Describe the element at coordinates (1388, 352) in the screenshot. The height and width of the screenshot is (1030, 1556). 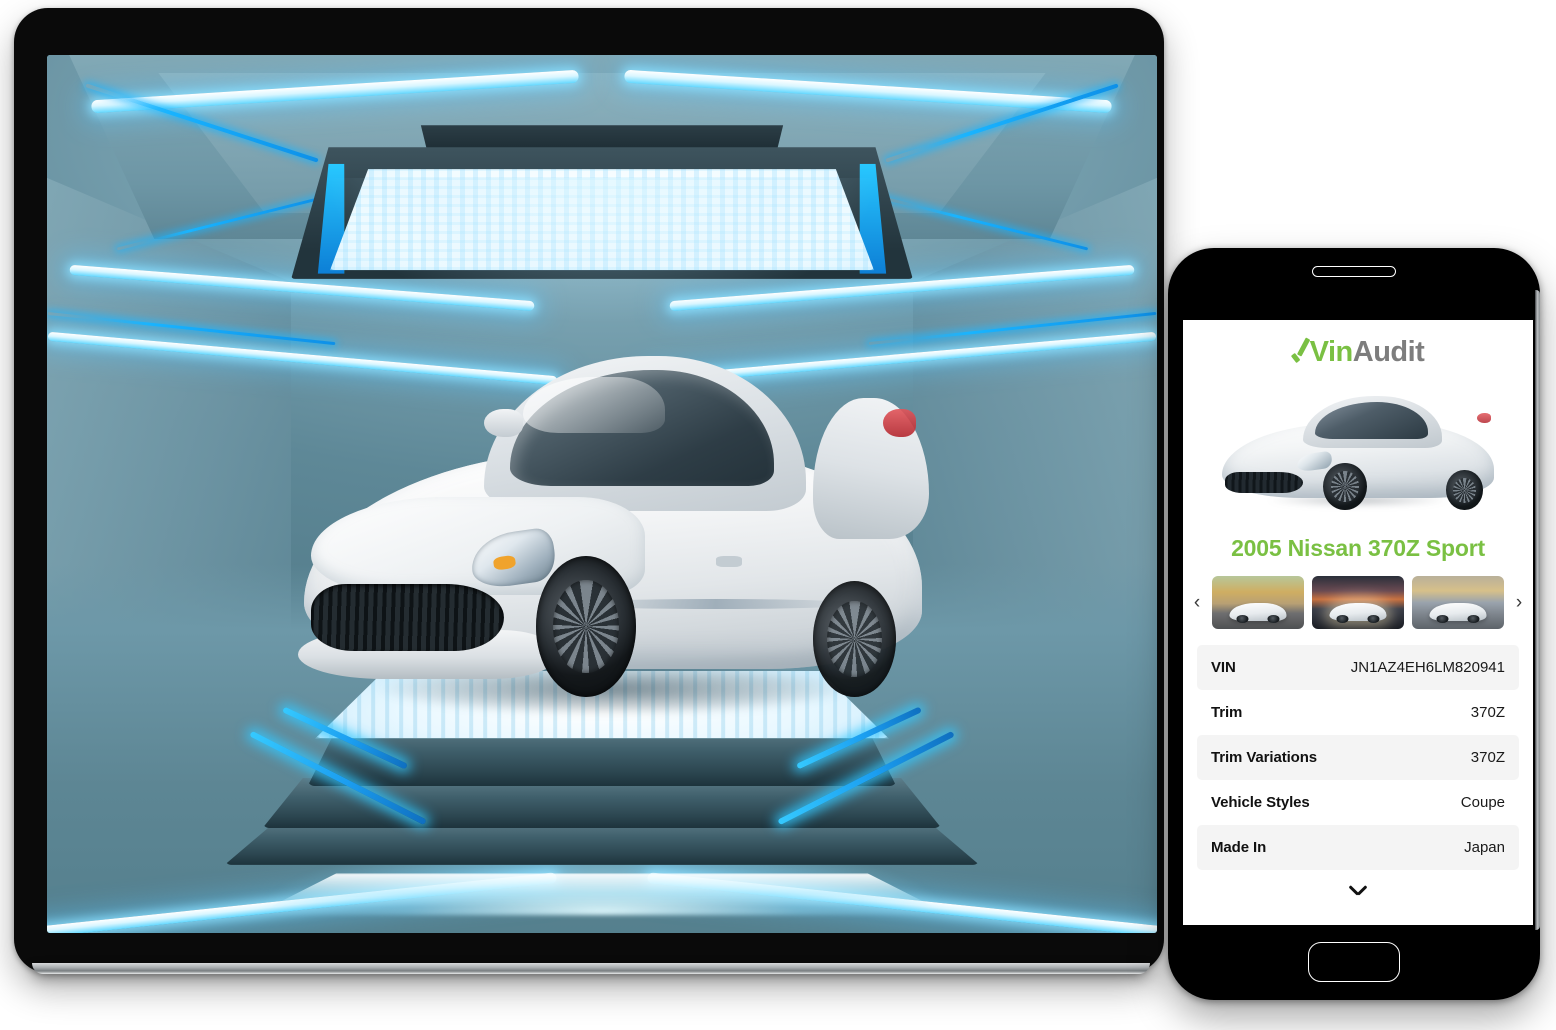
I see `logo-text-audit: Audit` at that location.